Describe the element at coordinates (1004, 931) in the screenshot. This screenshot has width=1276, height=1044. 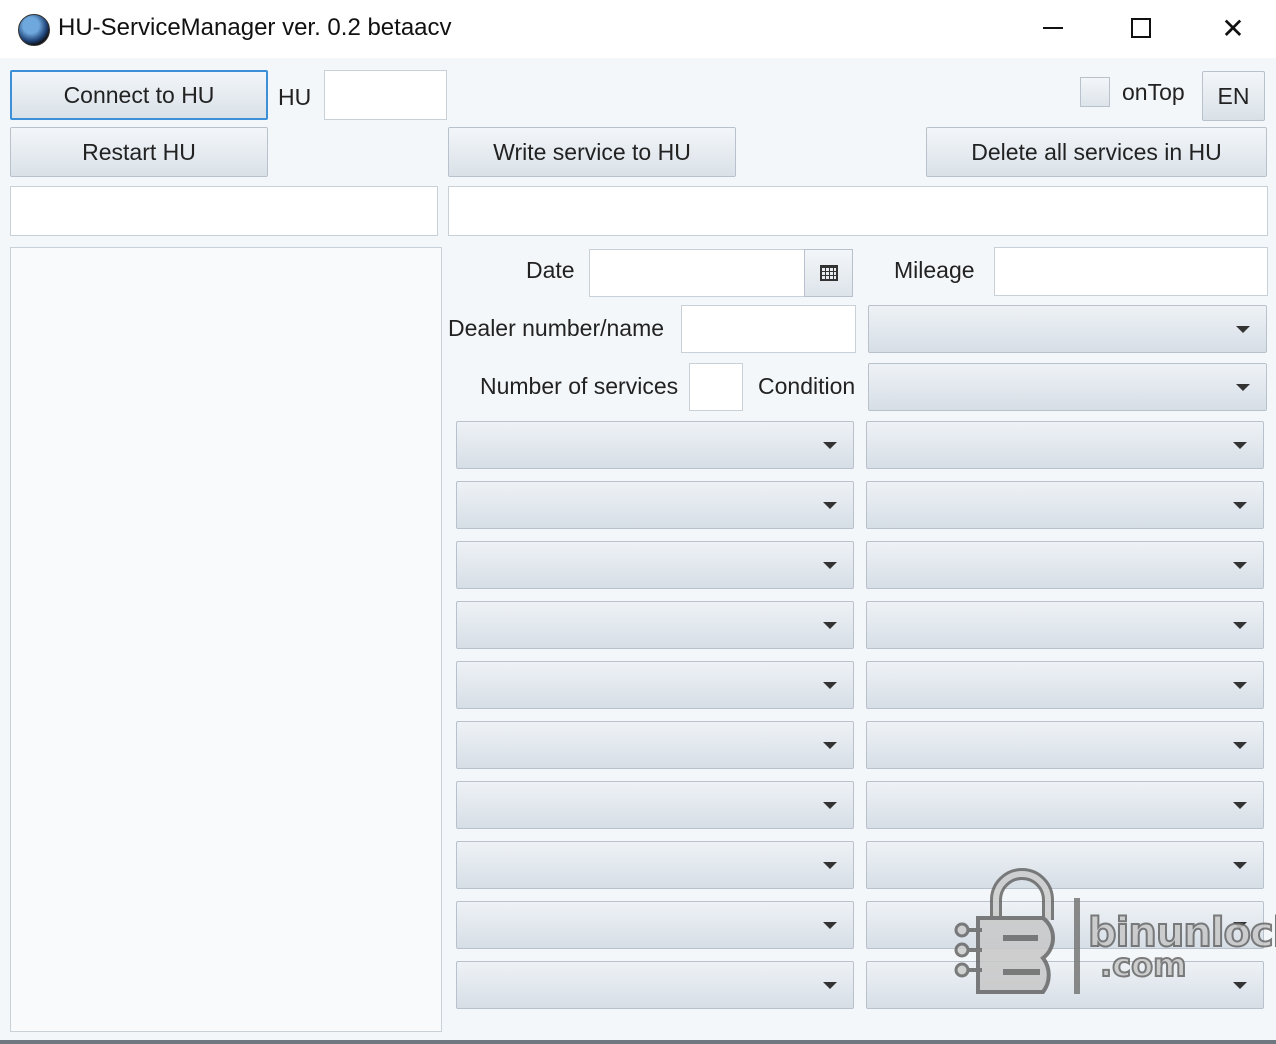
I see `padlock-b-logo-icon` at that location.